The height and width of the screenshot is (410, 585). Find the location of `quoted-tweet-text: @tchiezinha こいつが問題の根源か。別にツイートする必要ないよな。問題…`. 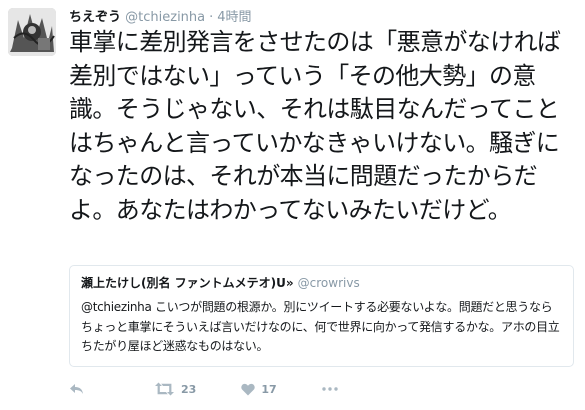

quoted-tweet-text: @tchiezinha こいつが問題の根源か。別にツイートする必要ないよな。問題… is located at coordinates (320, 326).